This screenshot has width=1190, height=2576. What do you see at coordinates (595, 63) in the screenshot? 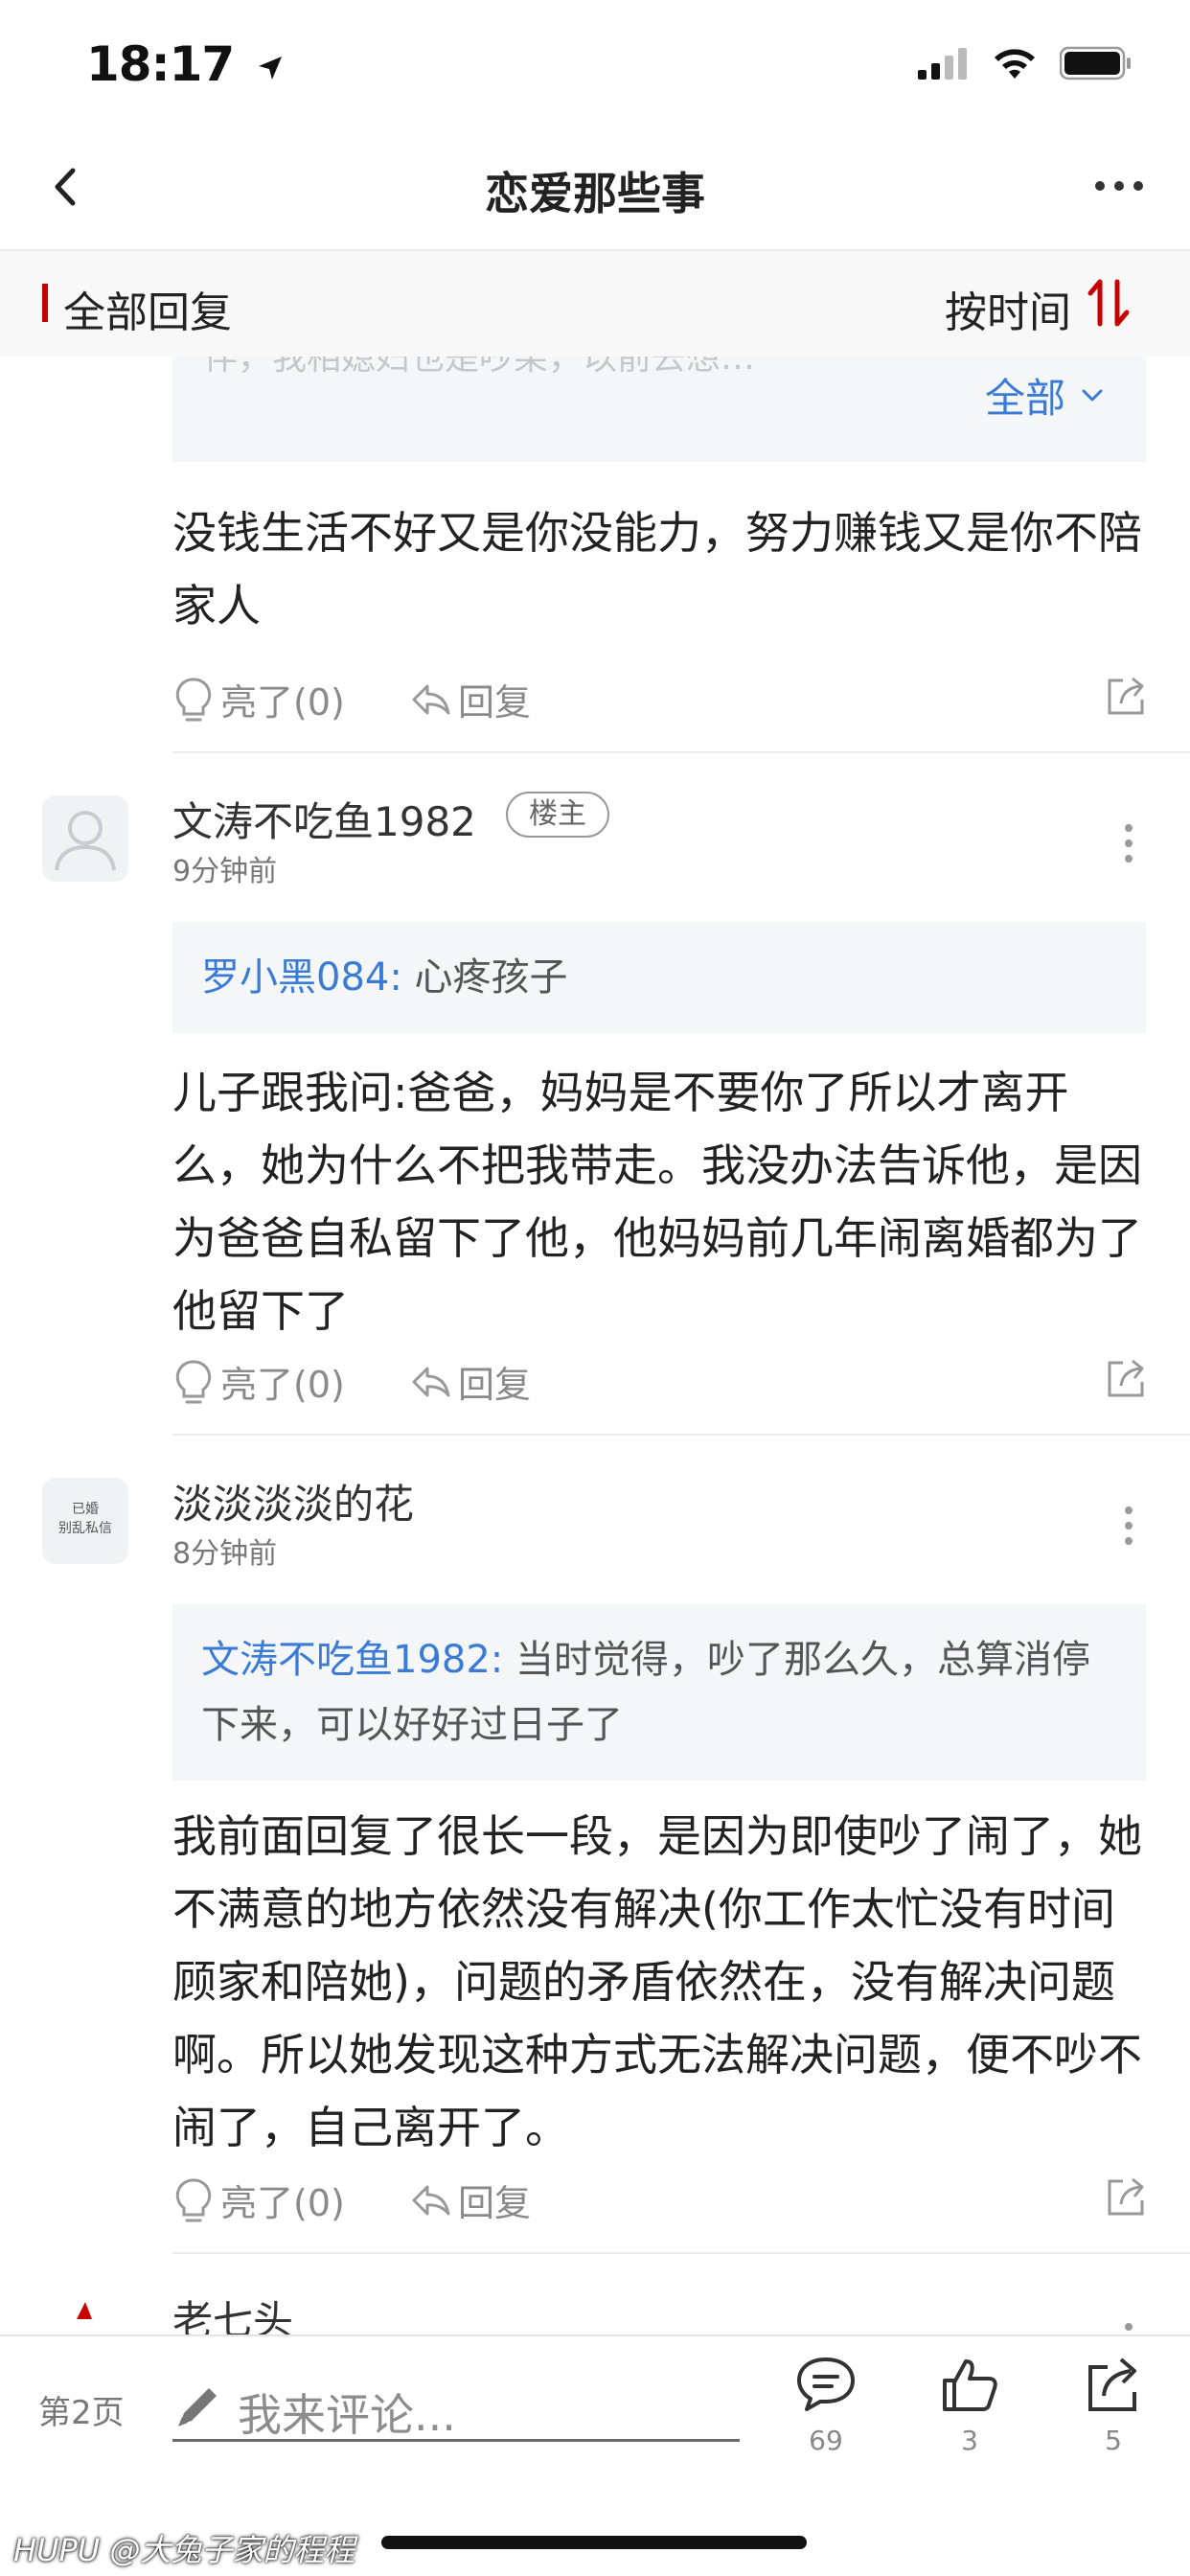
I see `status-bar: 18:17` at bounding box center [595, 63].